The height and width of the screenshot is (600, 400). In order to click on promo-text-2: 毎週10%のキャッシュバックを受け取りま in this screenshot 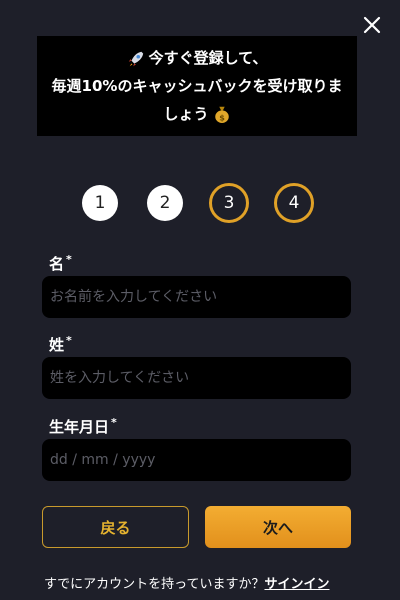, I will do `click(197, 86)`.